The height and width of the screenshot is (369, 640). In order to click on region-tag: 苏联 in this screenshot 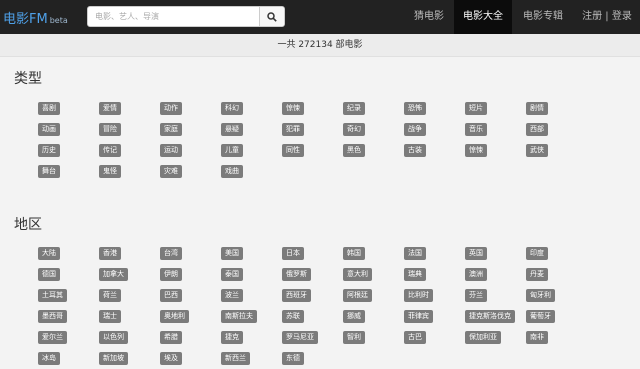, I will do `click(293, 316)`.